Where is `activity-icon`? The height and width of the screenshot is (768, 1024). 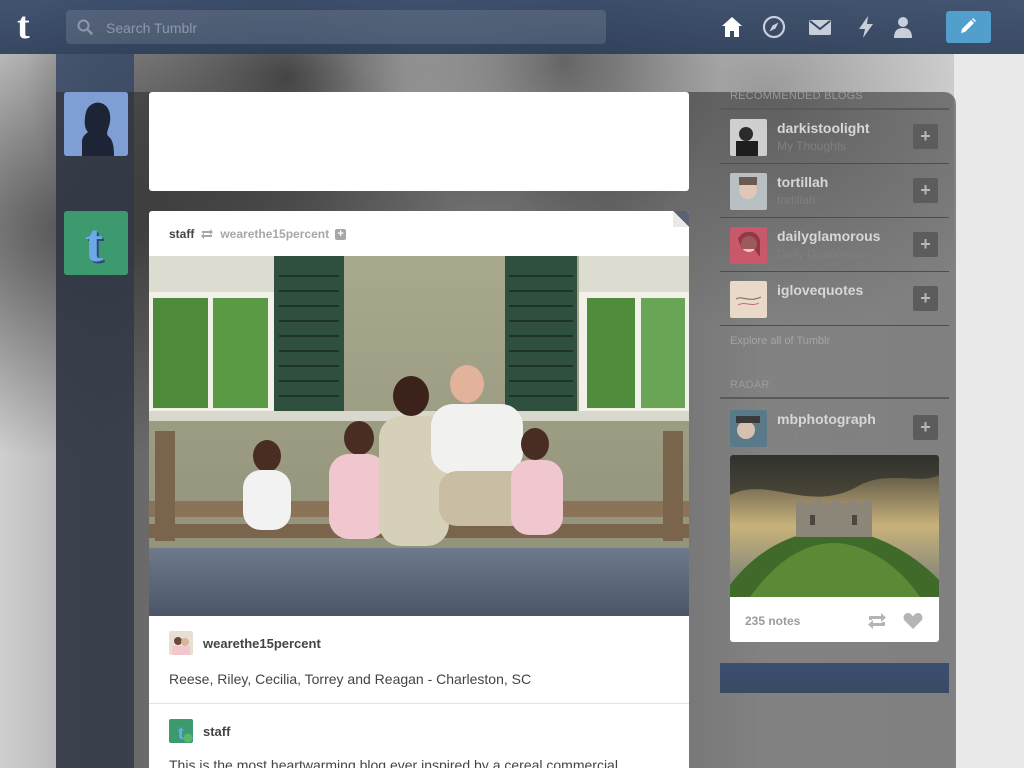
activity-icon is located at coordinates (866, 27).